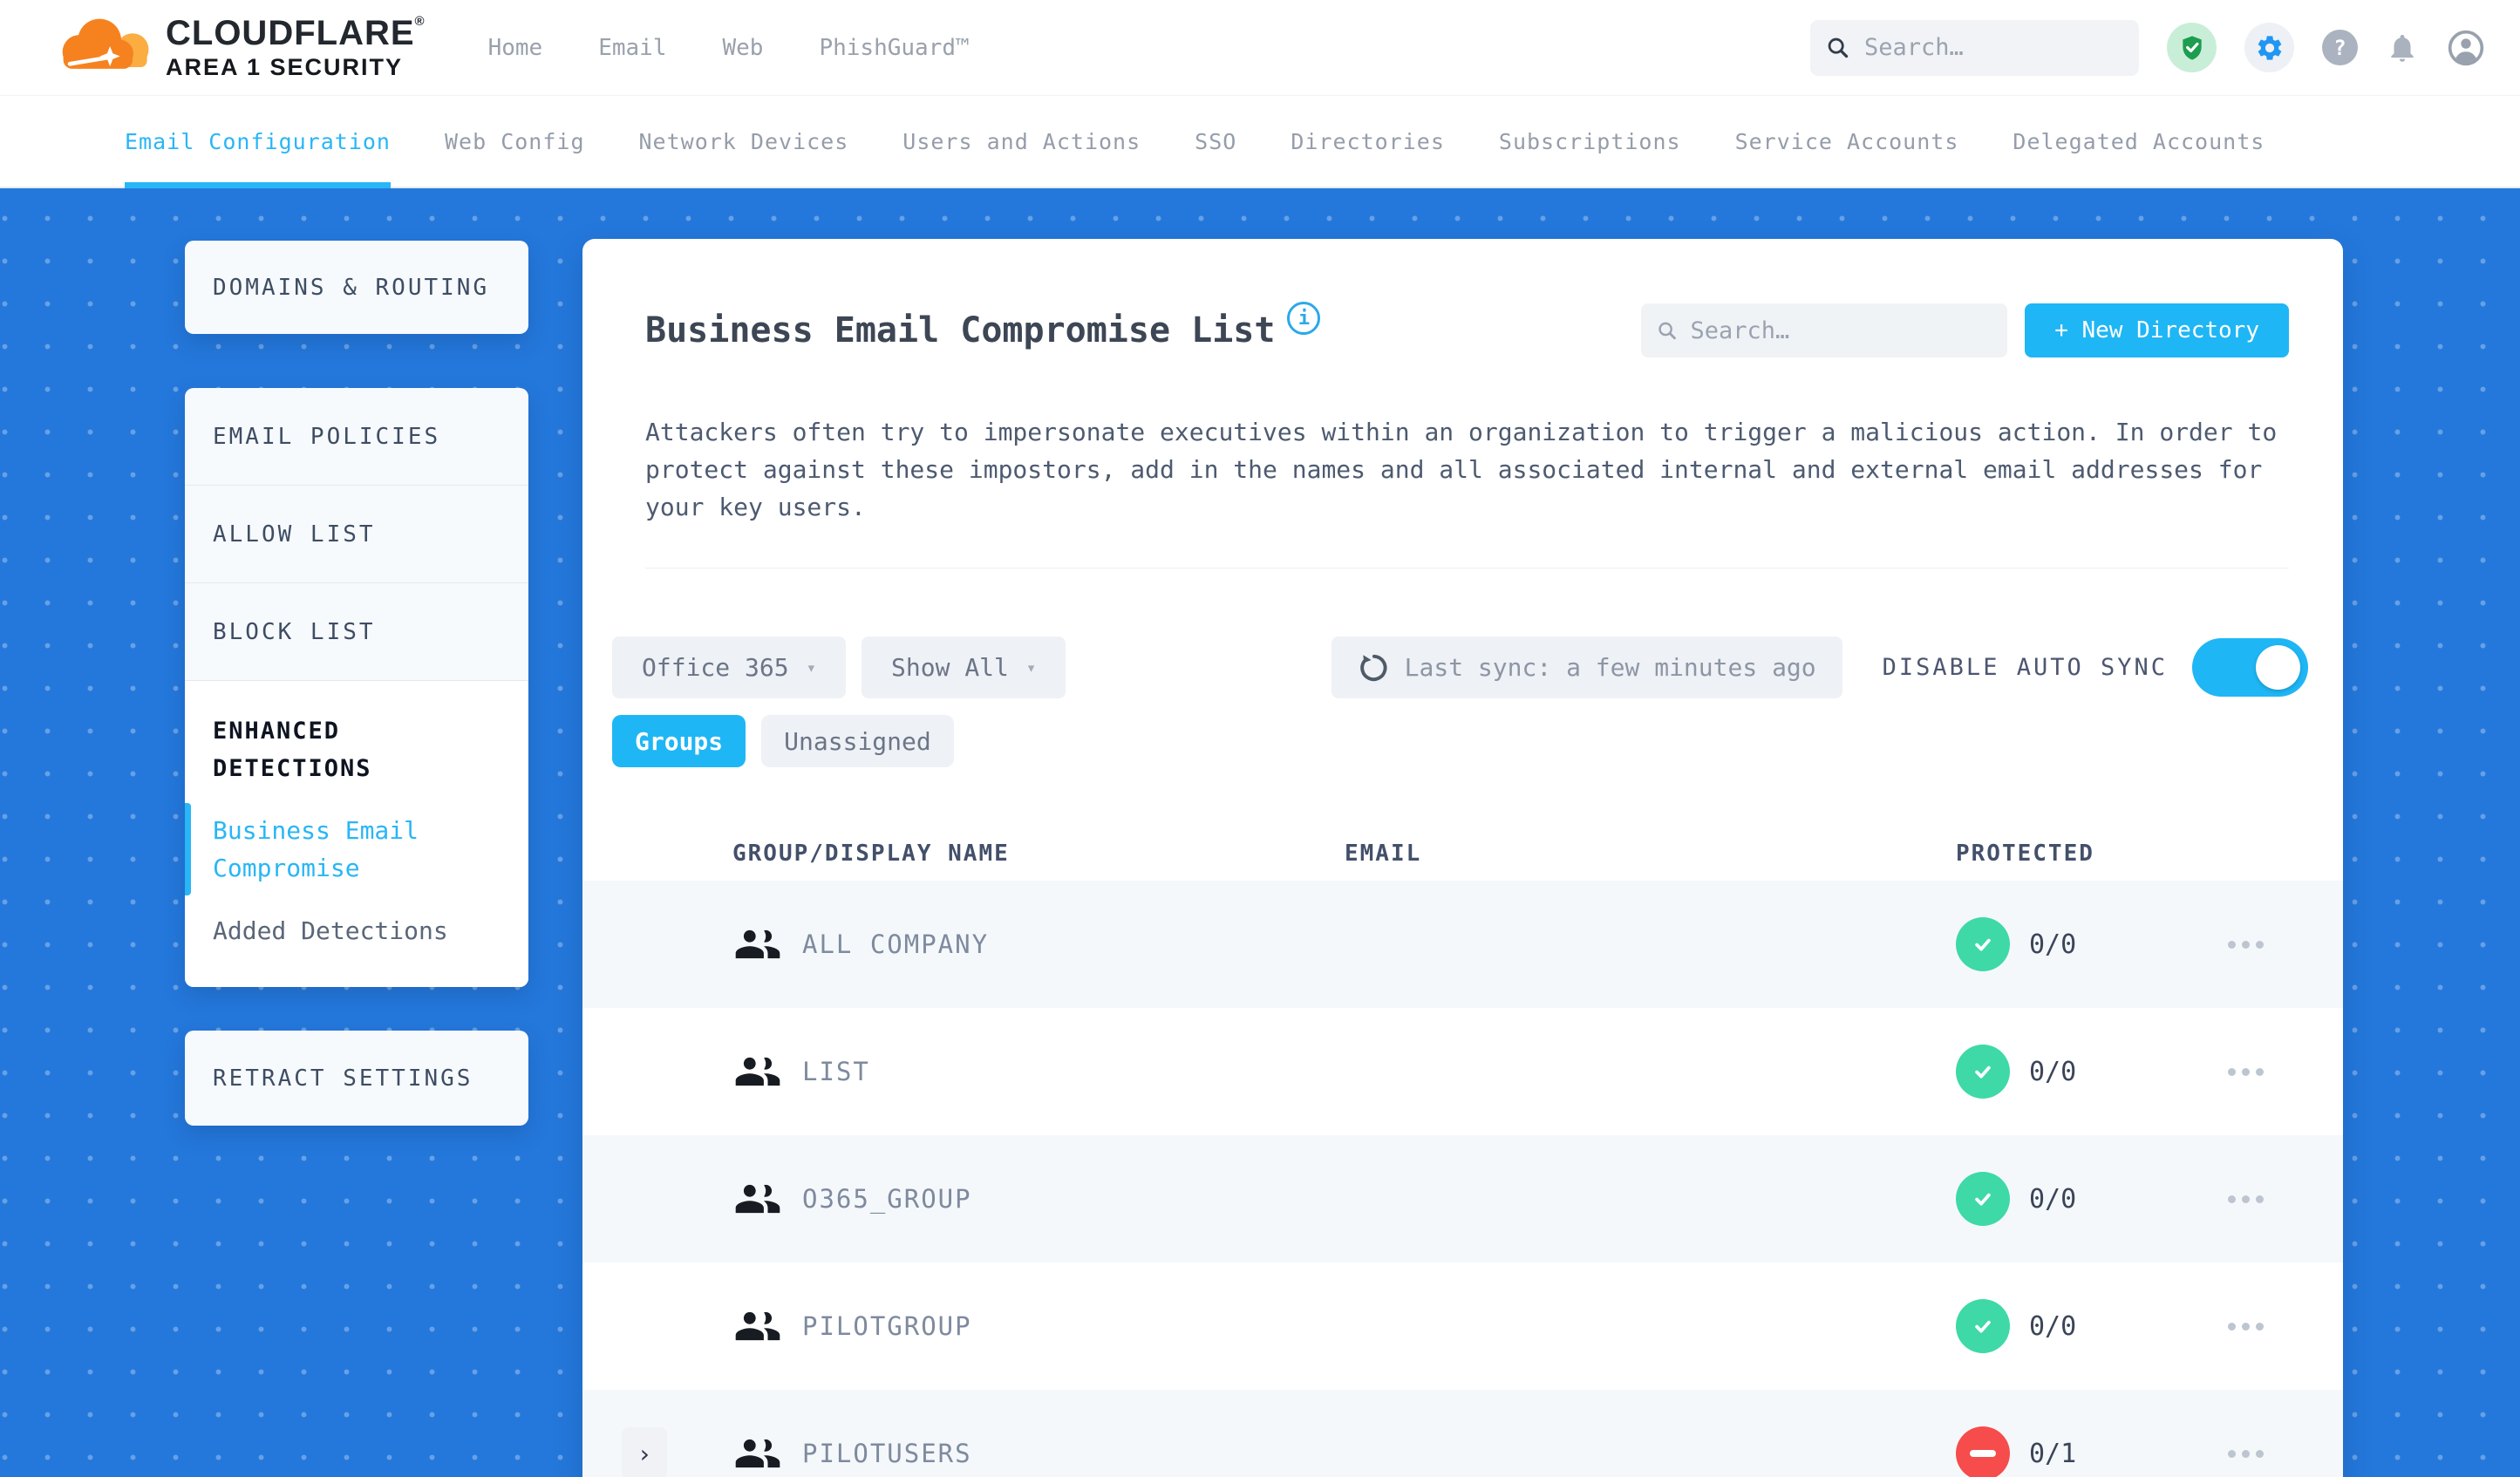 This screenshot has height=1477, width=2520. I want to click on group-name: PILOTGROUP, so click(887, 1326).